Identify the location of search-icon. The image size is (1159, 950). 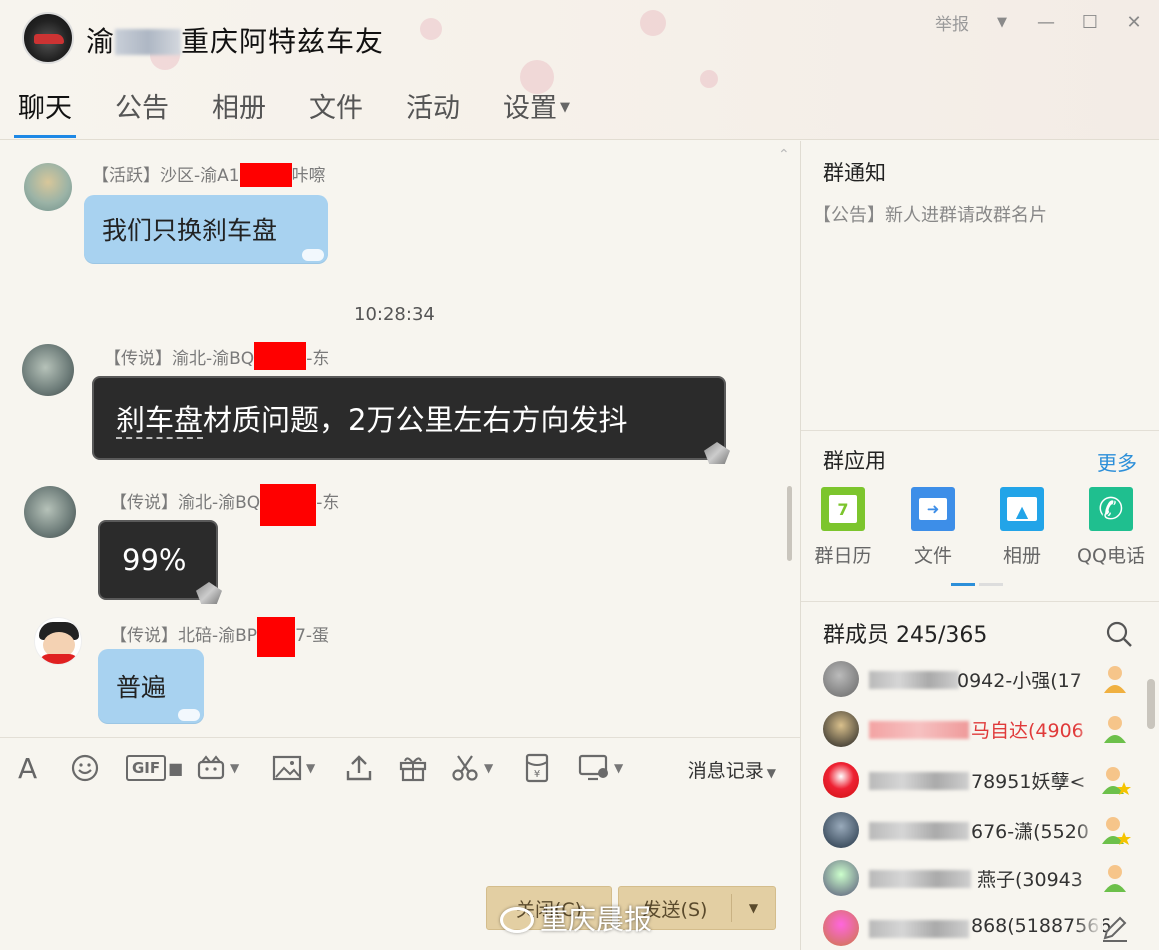
(1119, 636).